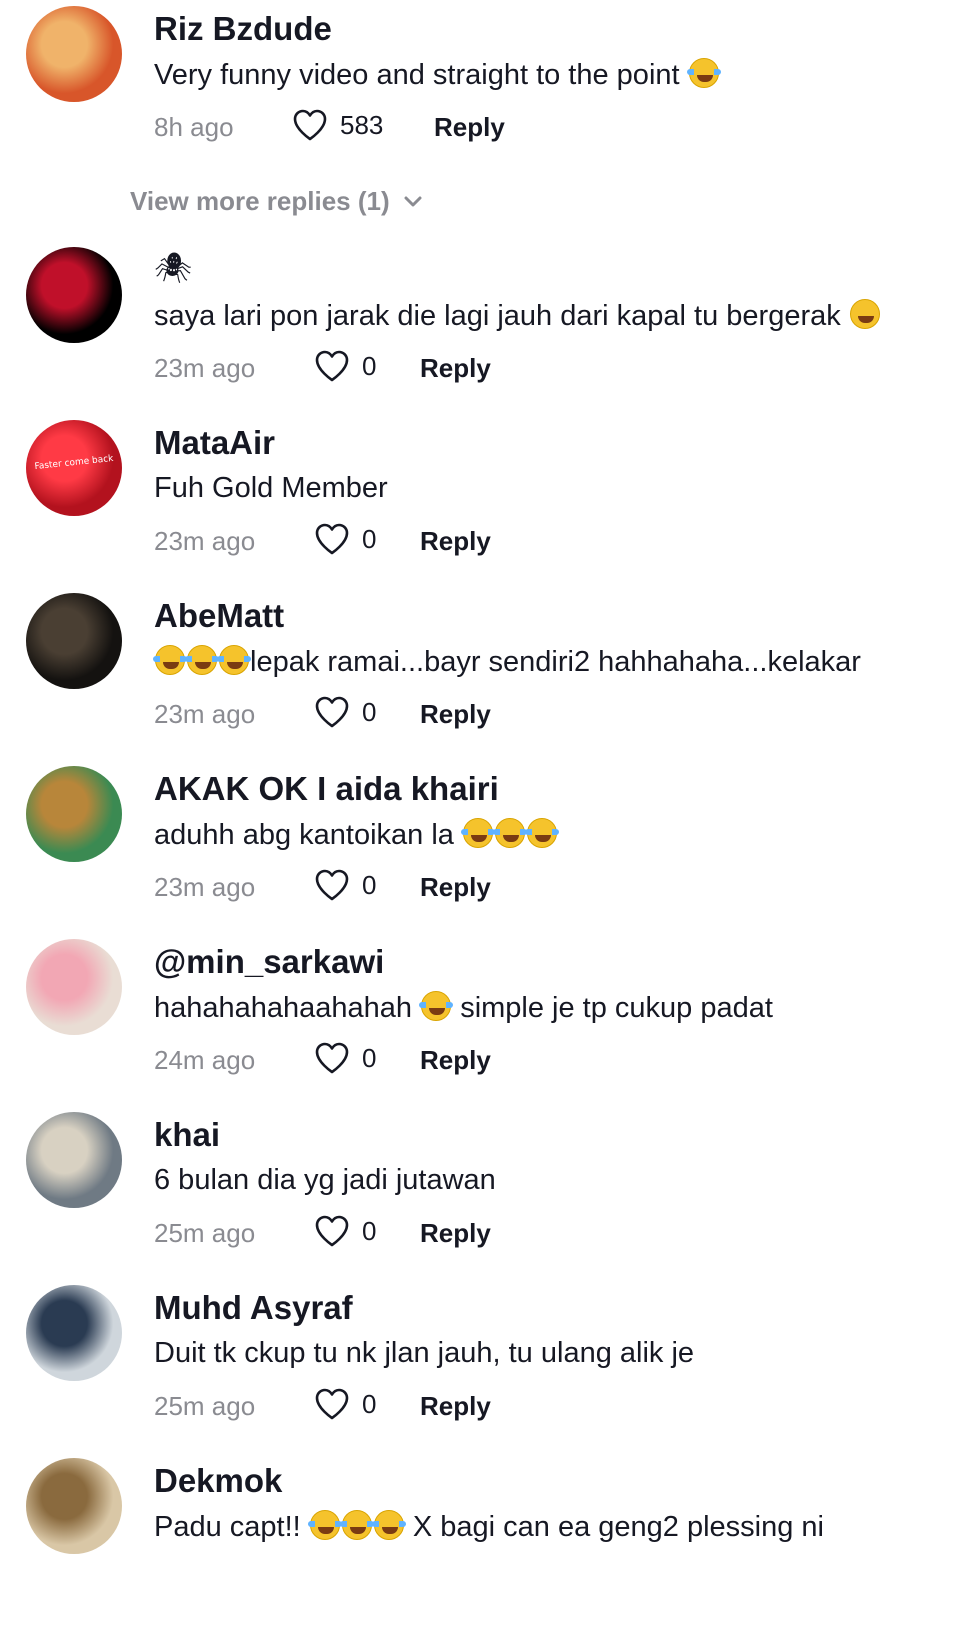  I want to click on comment-text-row: 6 bulan dia yg jadi jutawan, so click(325, 1180).